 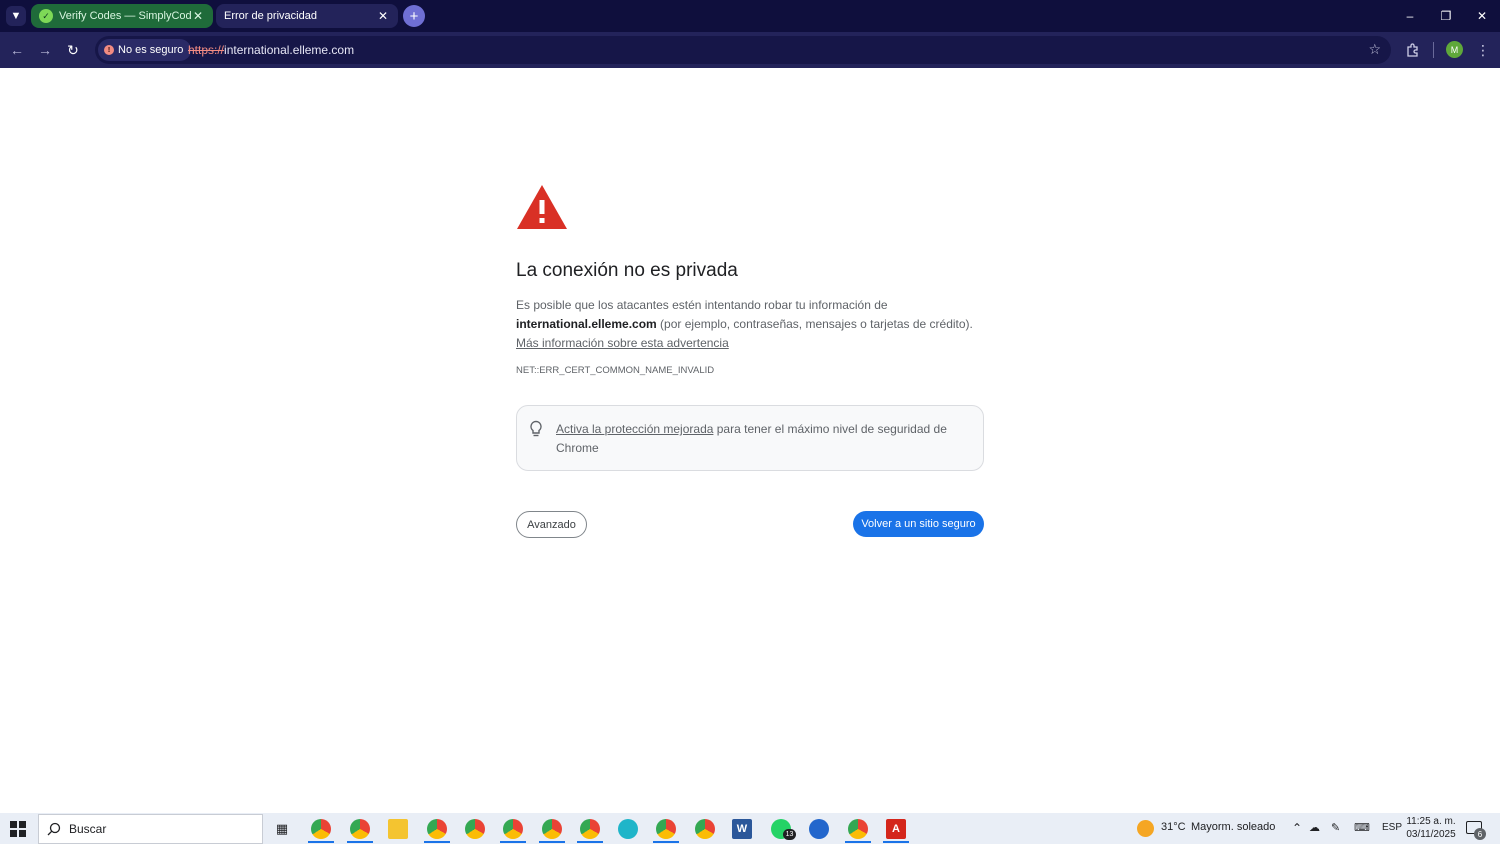 I want to click on toolbar-divider, so click(x=1433, y=50).